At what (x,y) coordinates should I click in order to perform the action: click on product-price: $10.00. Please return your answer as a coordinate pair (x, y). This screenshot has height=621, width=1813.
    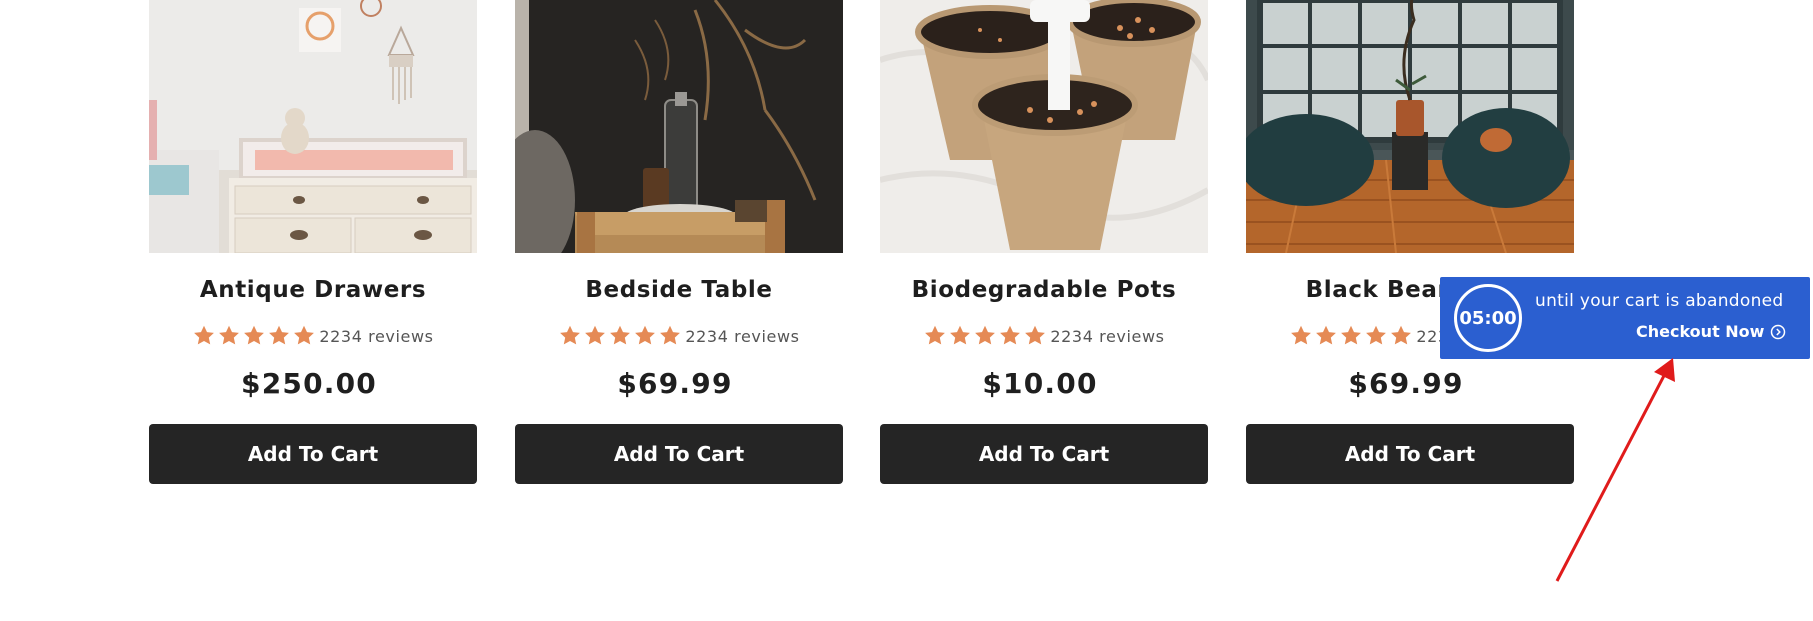
    Looking at the image, I should click on (1040, 383).